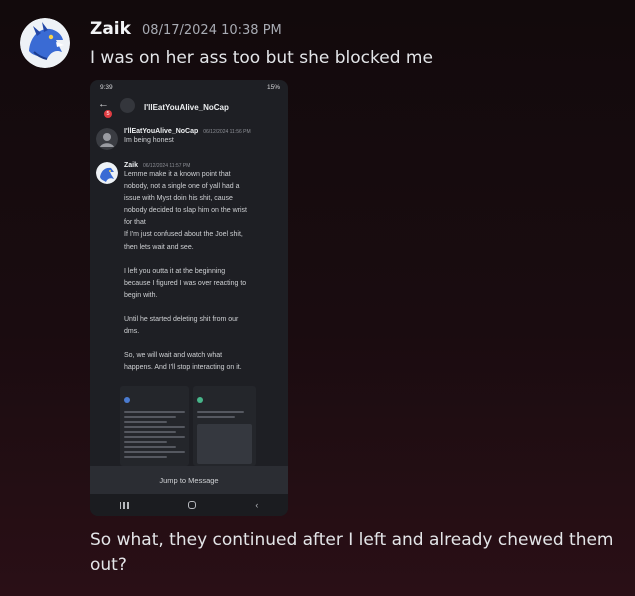 The width and height of the screenshot is (635, 596). Describe the element at coordinates (108, 114) in the screenshot. I see `unread-badge: 5` at that location.